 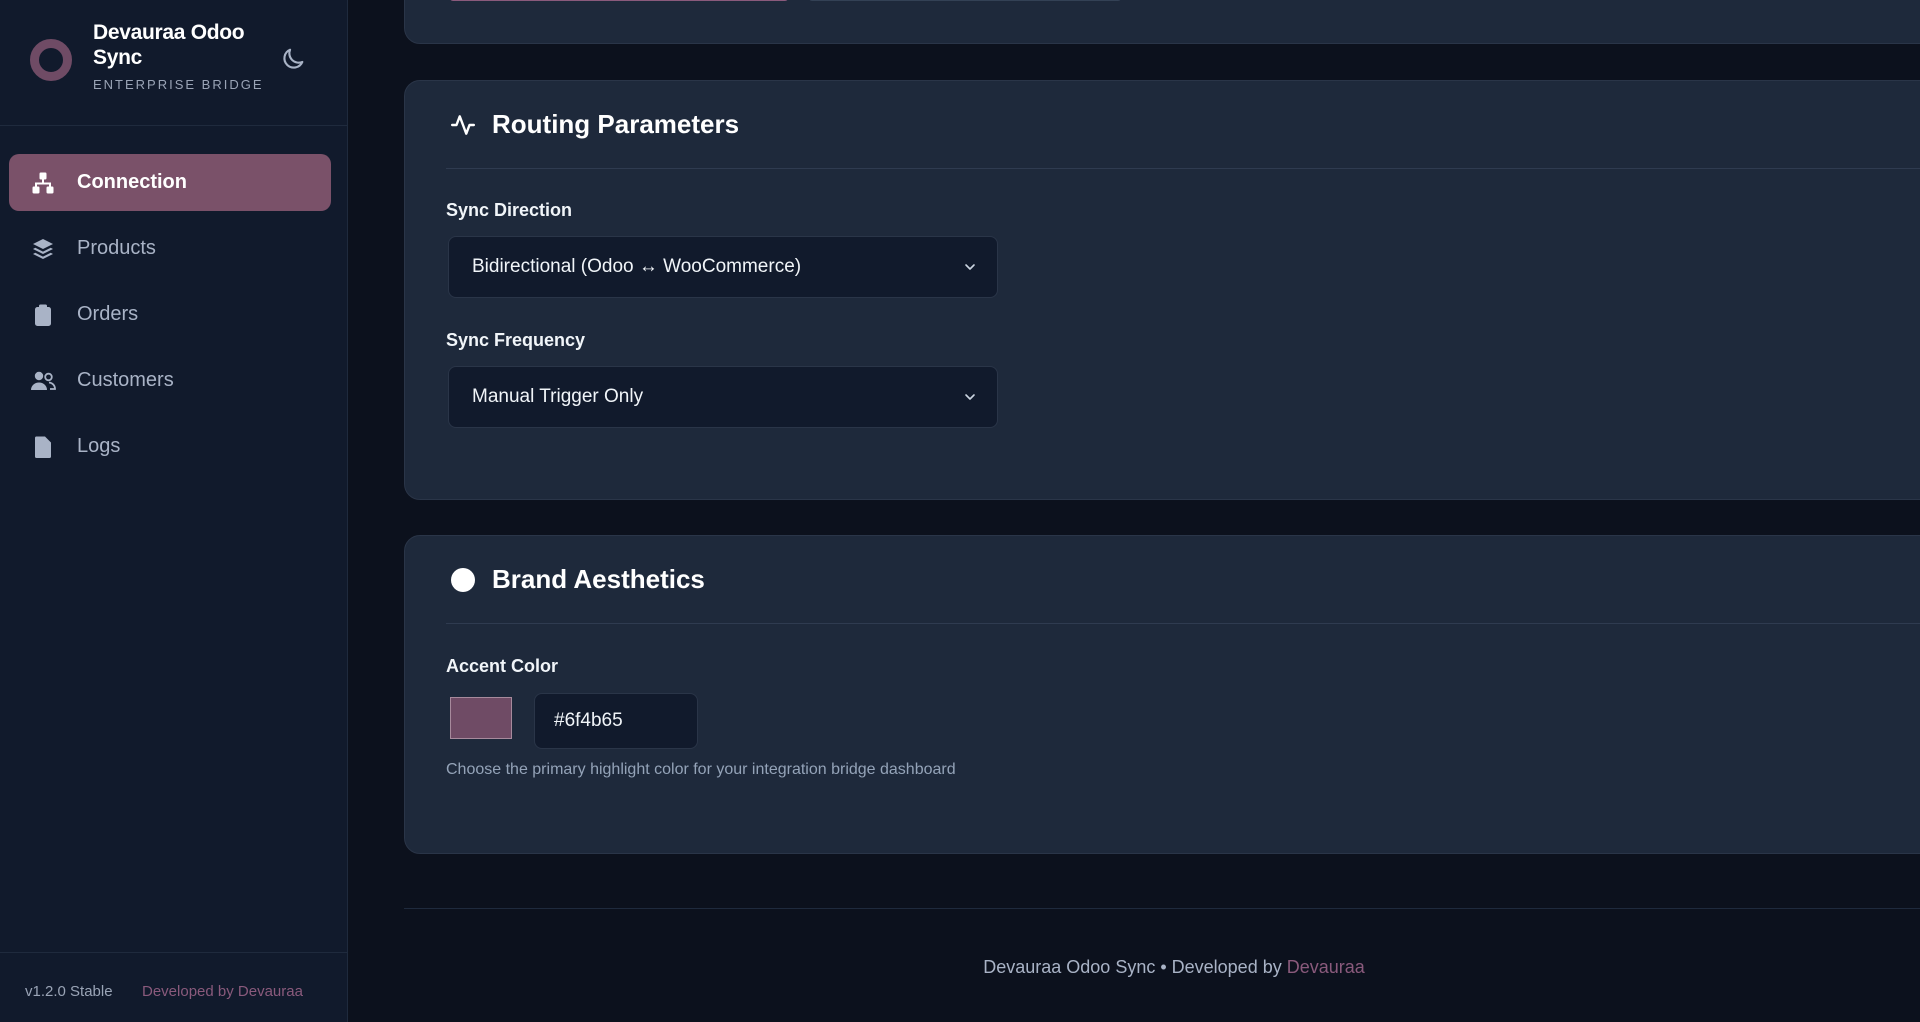 What do you see at coordinates (588, 720) in the screenshot?
I see `accent-color-value: #6f4b65` at bounding box center [588, 720].